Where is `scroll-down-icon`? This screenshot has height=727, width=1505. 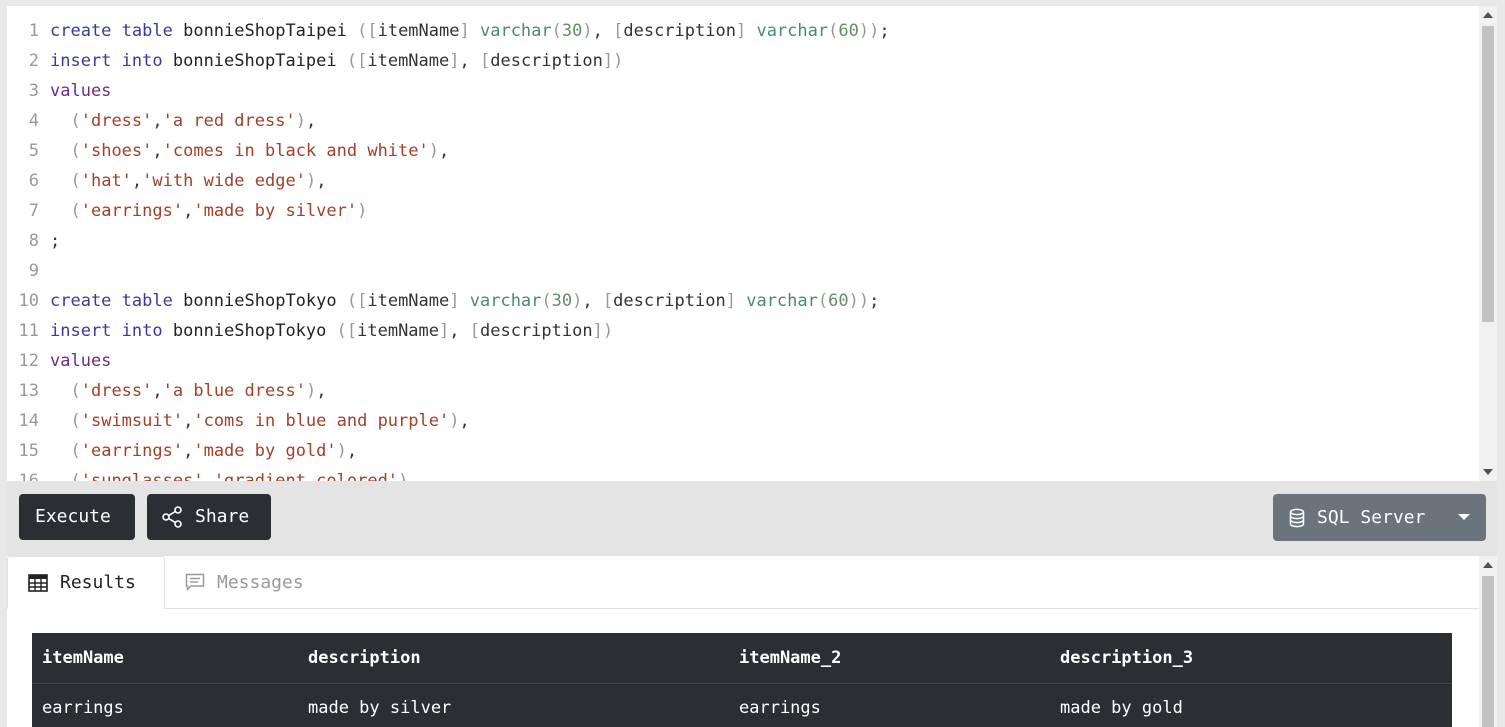 scroll-down-icon is located at coordinates (1488, 472).